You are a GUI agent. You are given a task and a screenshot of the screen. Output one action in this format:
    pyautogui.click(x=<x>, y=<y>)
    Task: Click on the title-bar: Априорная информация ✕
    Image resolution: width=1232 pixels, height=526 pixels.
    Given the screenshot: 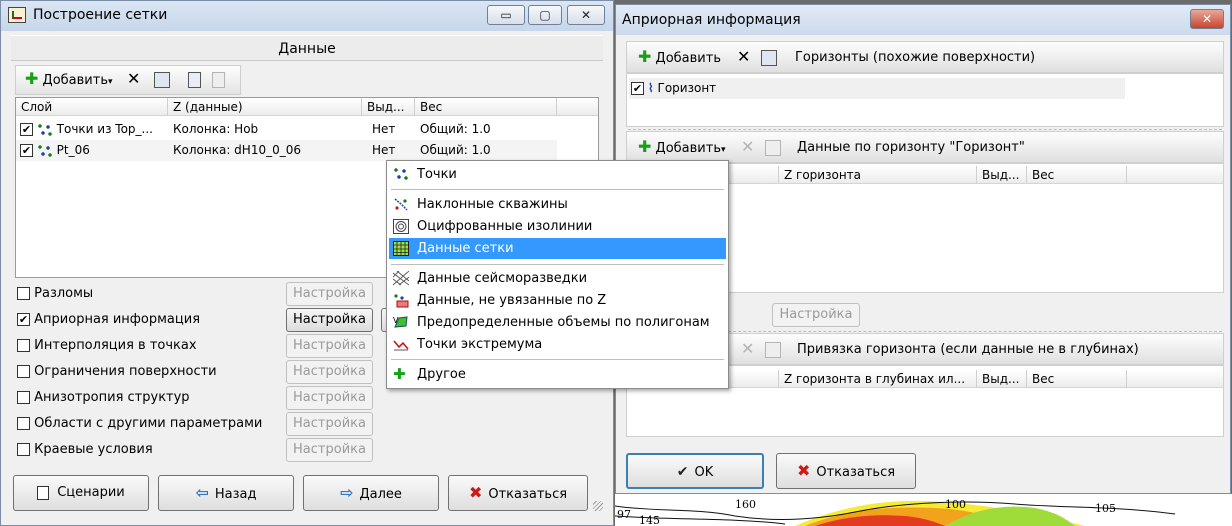 What is the action you would take?
    pyautogui.click(x=923, y=20)
    